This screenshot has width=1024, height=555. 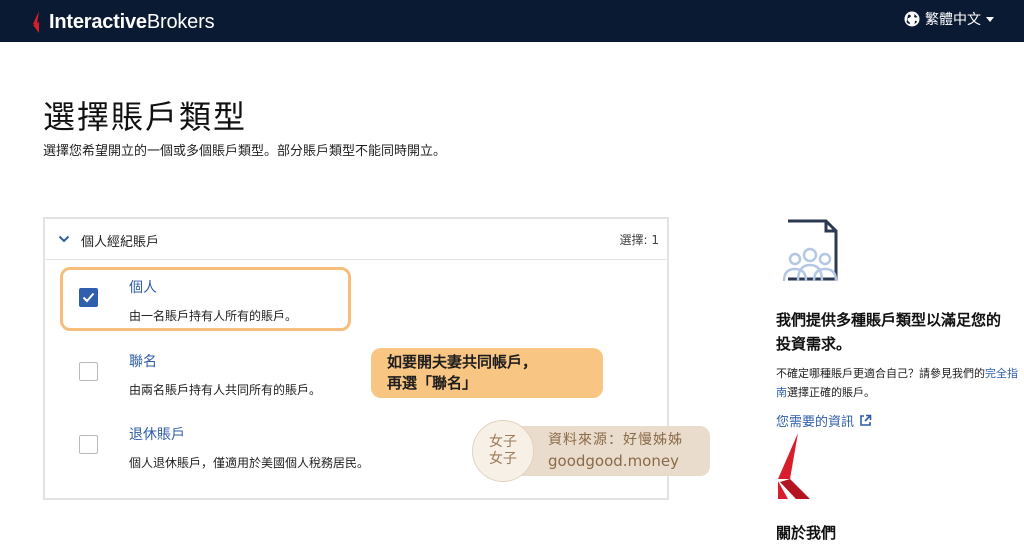 I want to click on interactive-brokers-logo: InteractiveBrokers, so click(x=122, y=22).